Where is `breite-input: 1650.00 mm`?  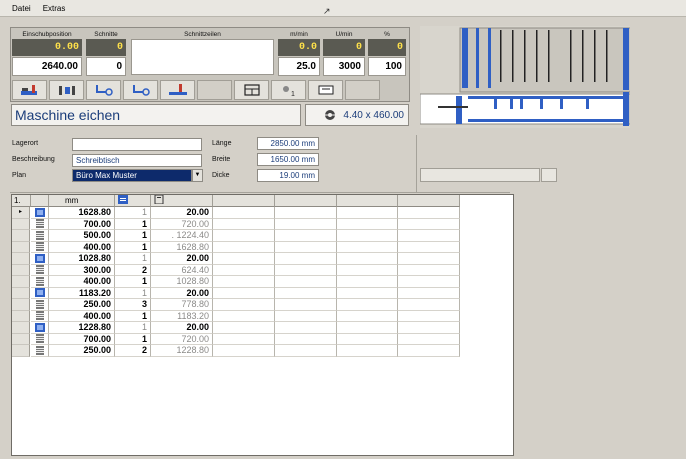 breite-input: 1650.00 mm is located at coordinates (288, 159).